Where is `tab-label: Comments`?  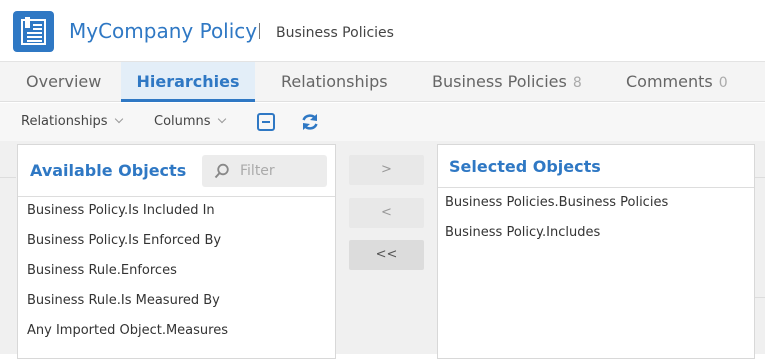
tab-label: Comments is located at coordinates (669, 81).